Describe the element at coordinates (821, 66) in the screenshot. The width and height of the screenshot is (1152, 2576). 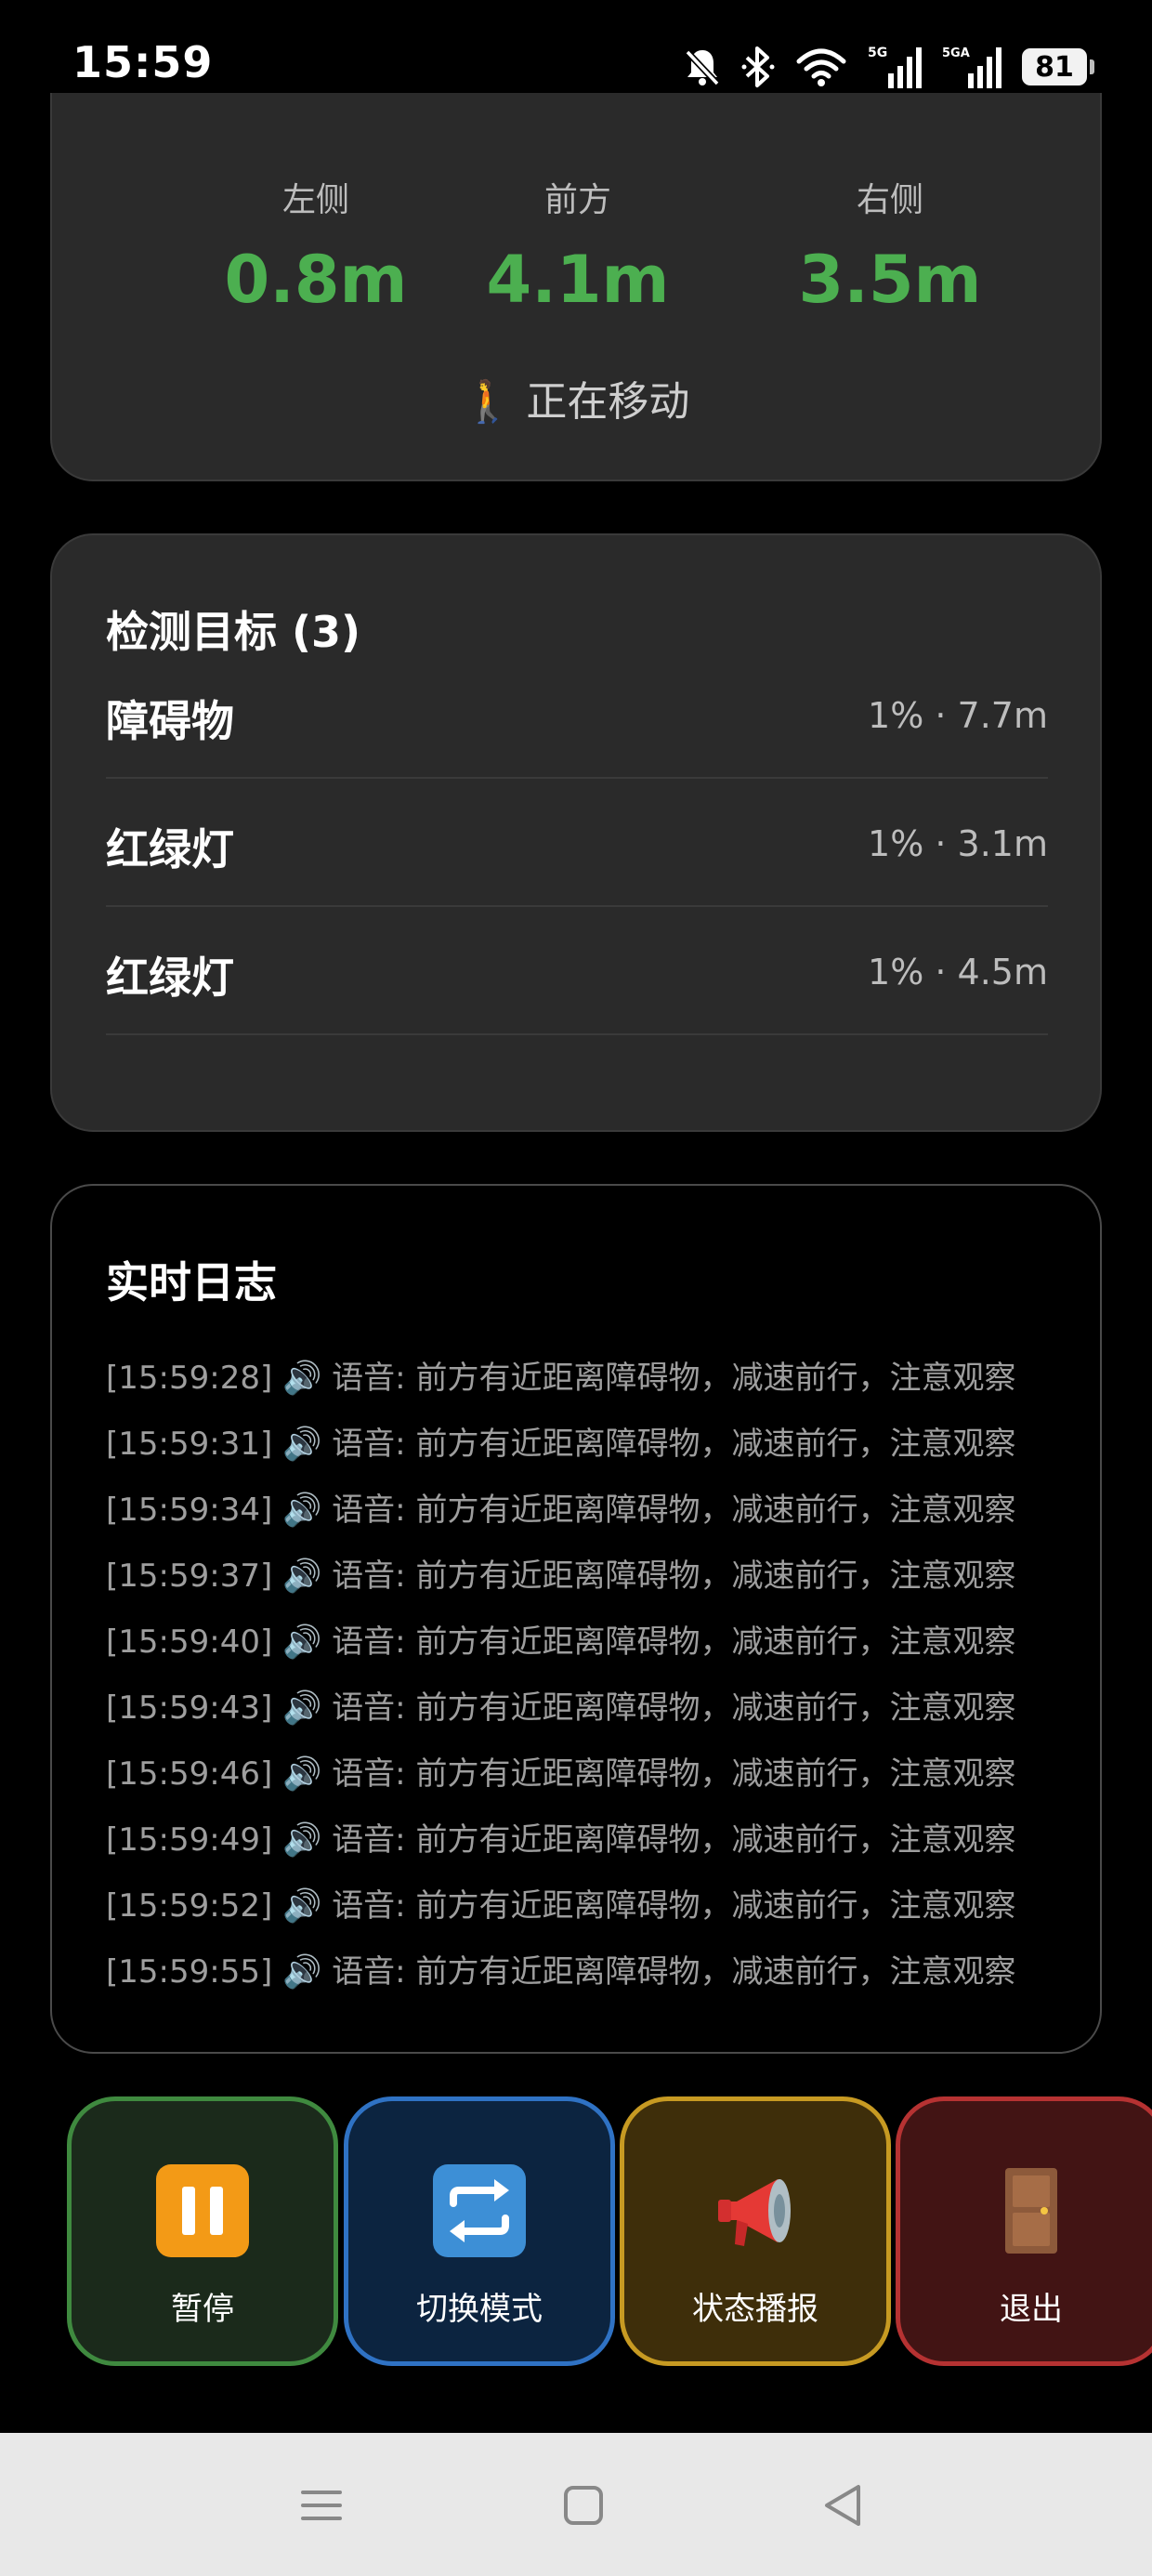
I see `wifi-icon` at that location.